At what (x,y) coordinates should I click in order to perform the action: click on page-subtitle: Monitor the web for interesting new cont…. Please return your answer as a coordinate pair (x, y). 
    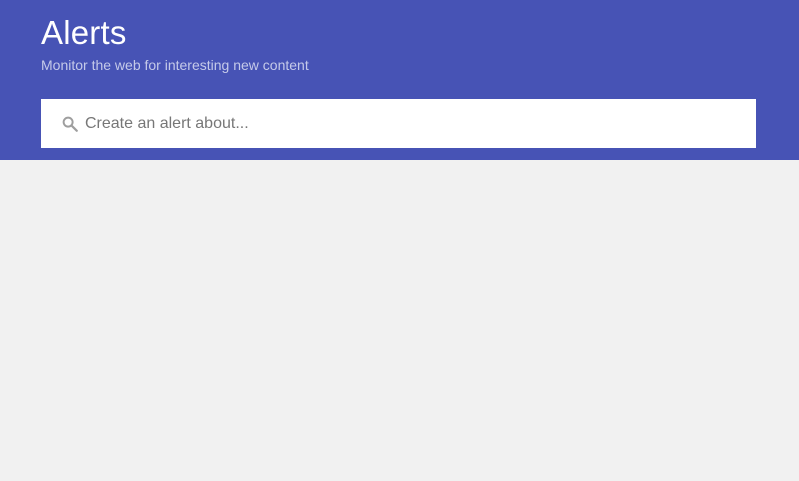
    Looking at the image, I should click on (175, 65).